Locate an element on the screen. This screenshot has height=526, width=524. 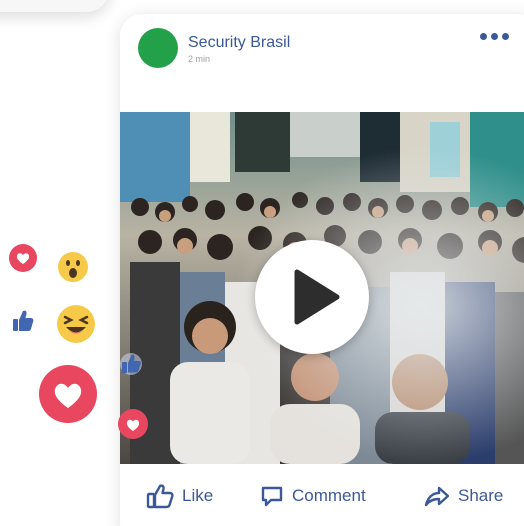
thumbs-up-reaction-icon is located at coordinates (23, 320).